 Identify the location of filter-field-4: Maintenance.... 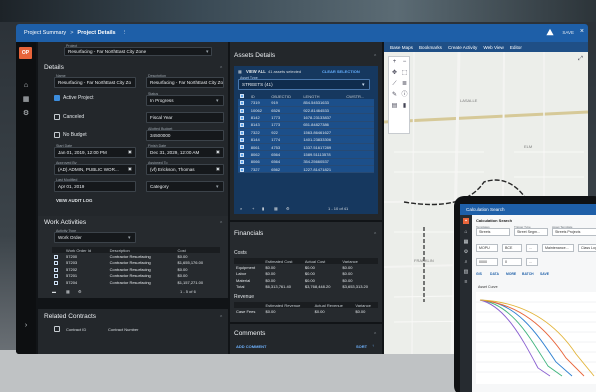
(558, 248).